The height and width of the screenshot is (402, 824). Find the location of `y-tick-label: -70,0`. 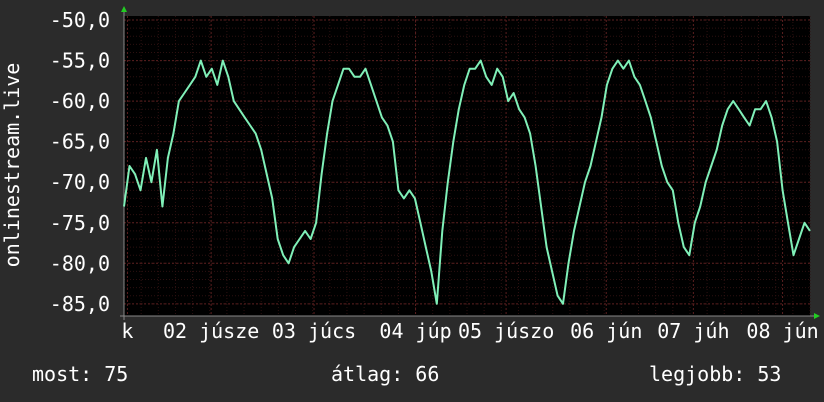

y-tick-label: -70,0 is located at coordinates (80, 182).